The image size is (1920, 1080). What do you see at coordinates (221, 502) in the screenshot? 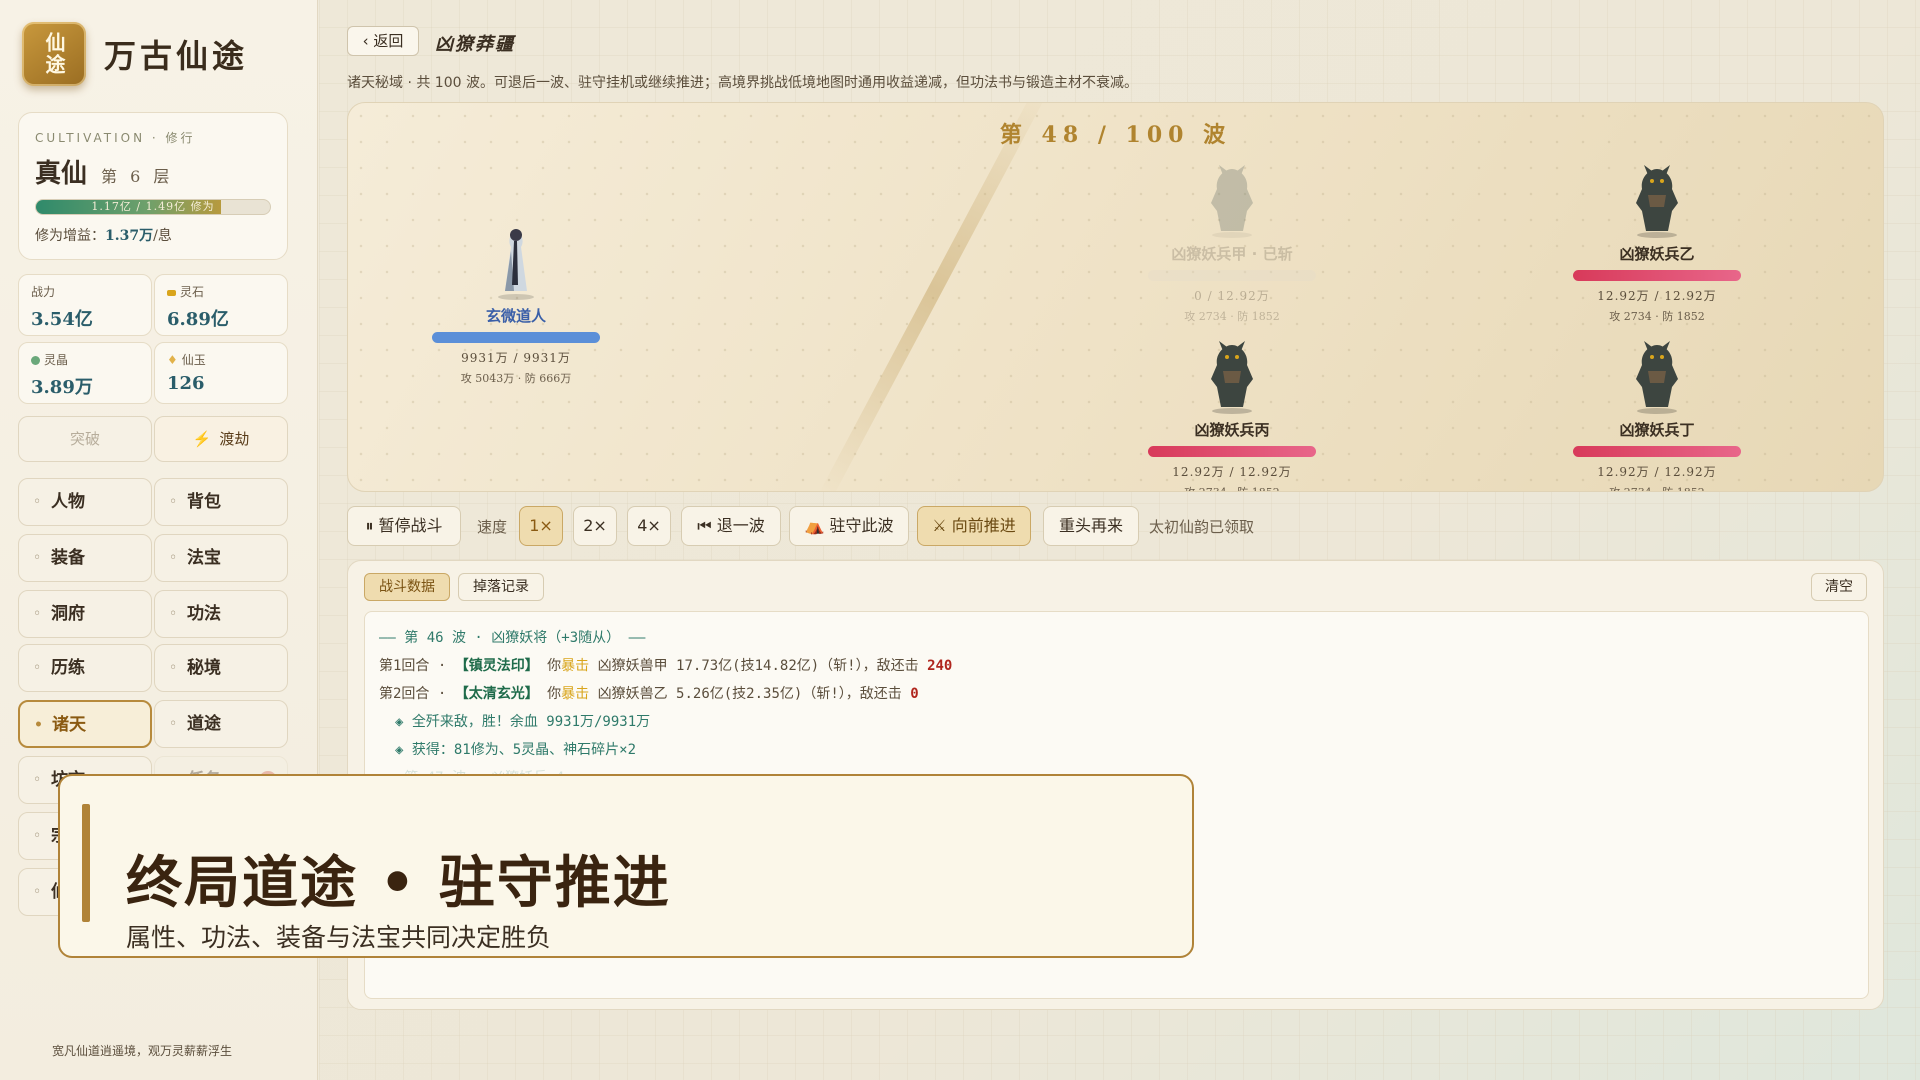
I see `nav-inventory: 背包` at bounding box center [221, 502].